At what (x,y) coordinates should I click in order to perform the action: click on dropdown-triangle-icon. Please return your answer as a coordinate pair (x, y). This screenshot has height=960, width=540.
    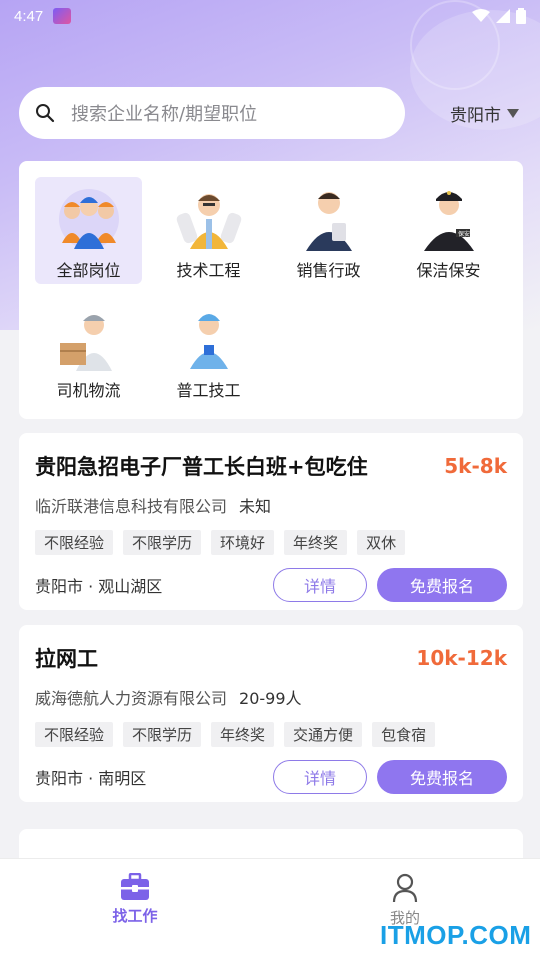
    Looking at the image, I should click on (513, 113).